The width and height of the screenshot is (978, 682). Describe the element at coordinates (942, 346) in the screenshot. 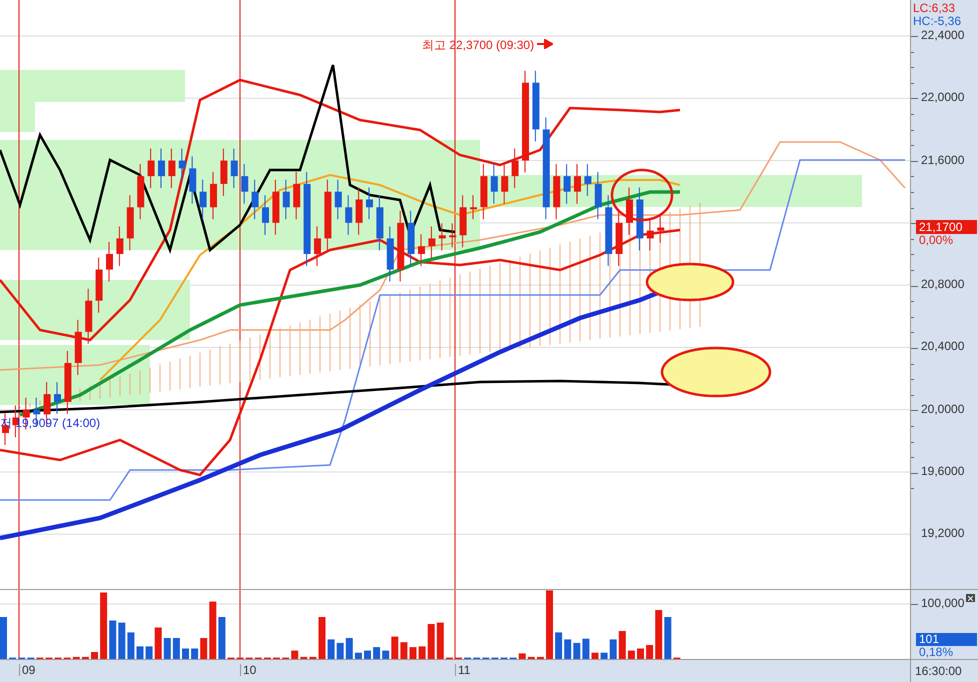

I see `price-tick-label: 20,4000` at that location.